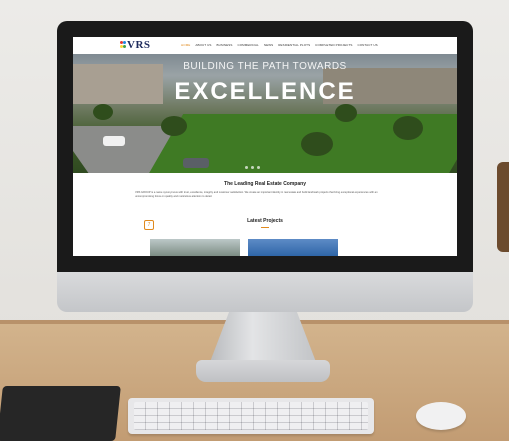 This screenshot has width=509, height=441. I want to click on hero-title: EXCELLENCE, so click(265, 91).